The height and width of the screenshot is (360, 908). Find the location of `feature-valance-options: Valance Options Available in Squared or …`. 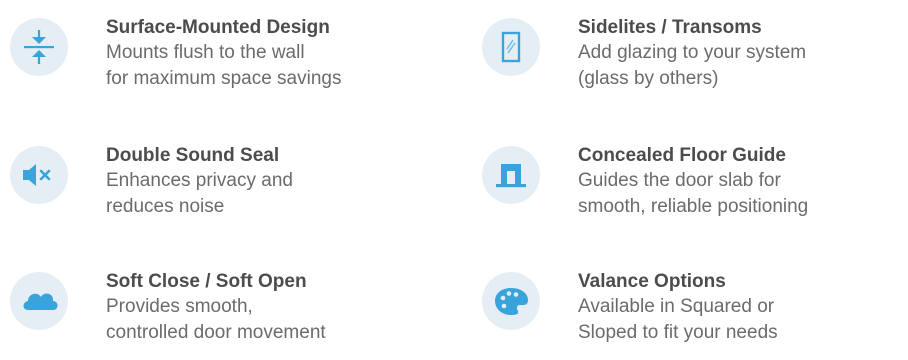

feature-valance-options: Valance Options Available in Squared or … is located at coordinates (695, 310).